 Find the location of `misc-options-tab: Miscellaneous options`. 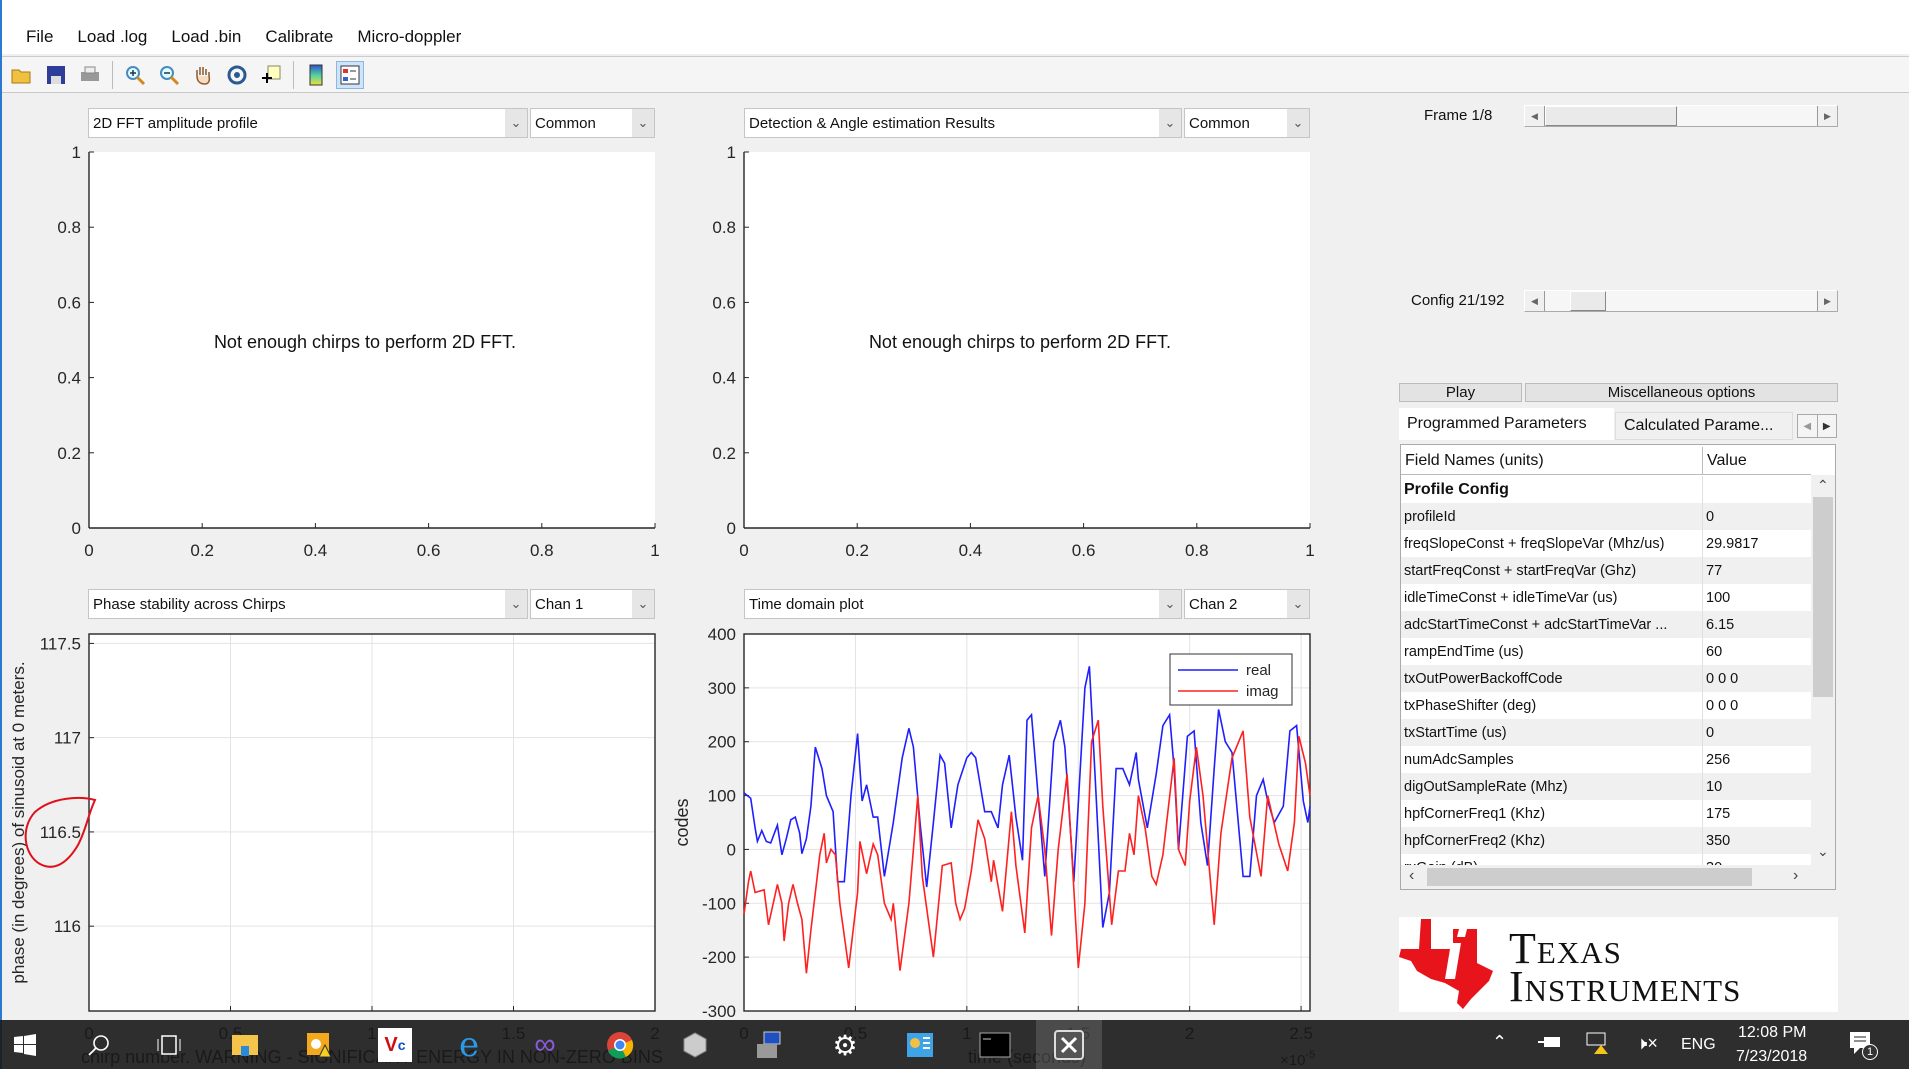

misc-options-tab: Miscellaneous options is located at coordinates (1681, 392).